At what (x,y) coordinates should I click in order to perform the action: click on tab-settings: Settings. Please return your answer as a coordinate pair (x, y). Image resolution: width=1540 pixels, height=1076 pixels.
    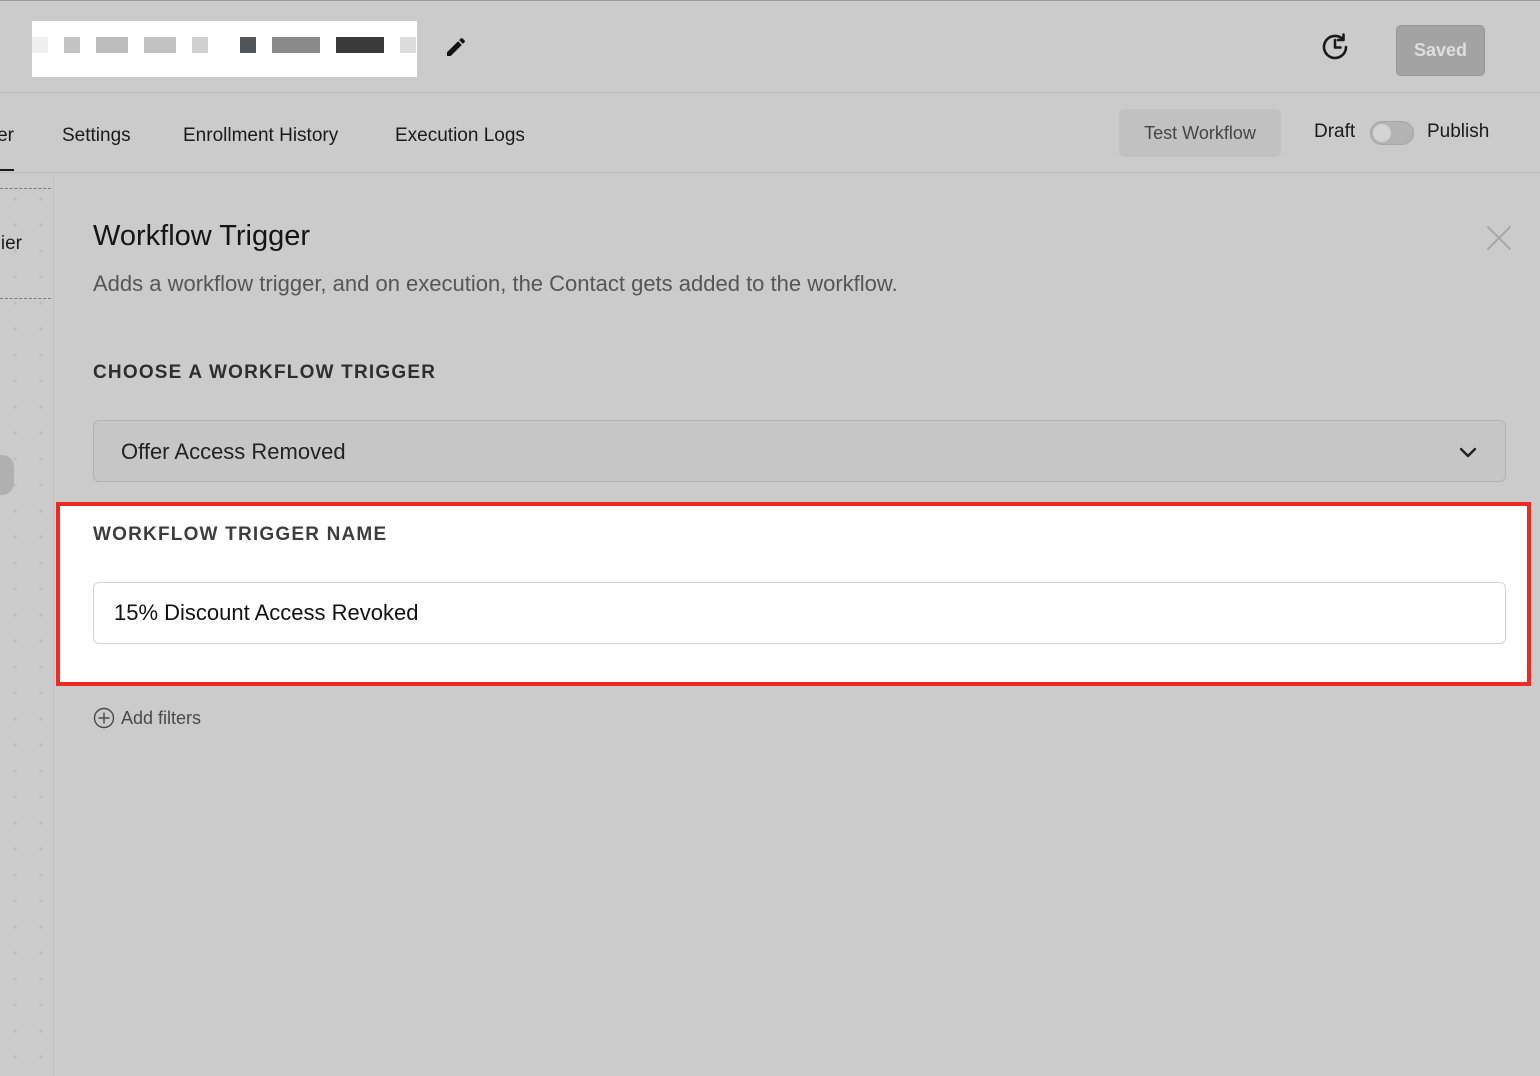
    Looking at the image, I should click on (96, 136).